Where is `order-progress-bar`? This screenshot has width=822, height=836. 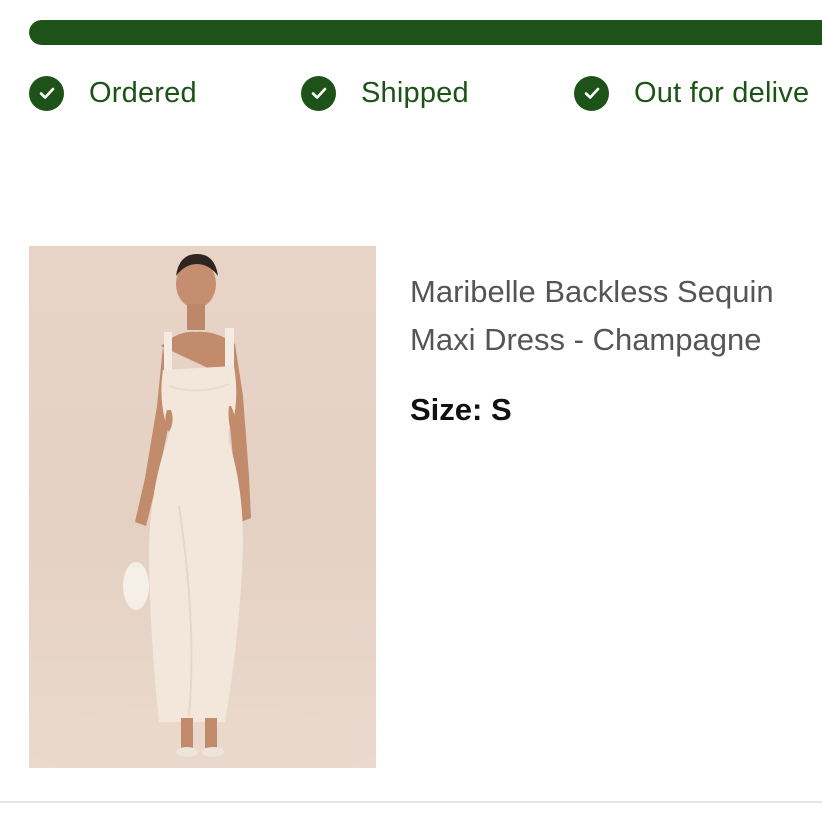
order-progress-bar is located at coordinates (425, 32).